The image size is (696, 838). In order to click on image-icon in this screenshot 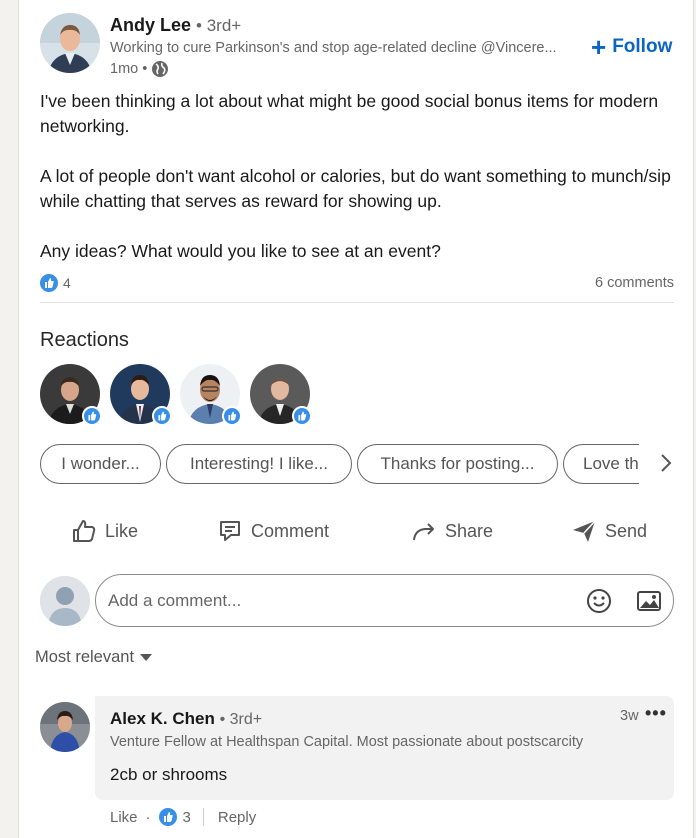, I will do `click(649, 601)`.